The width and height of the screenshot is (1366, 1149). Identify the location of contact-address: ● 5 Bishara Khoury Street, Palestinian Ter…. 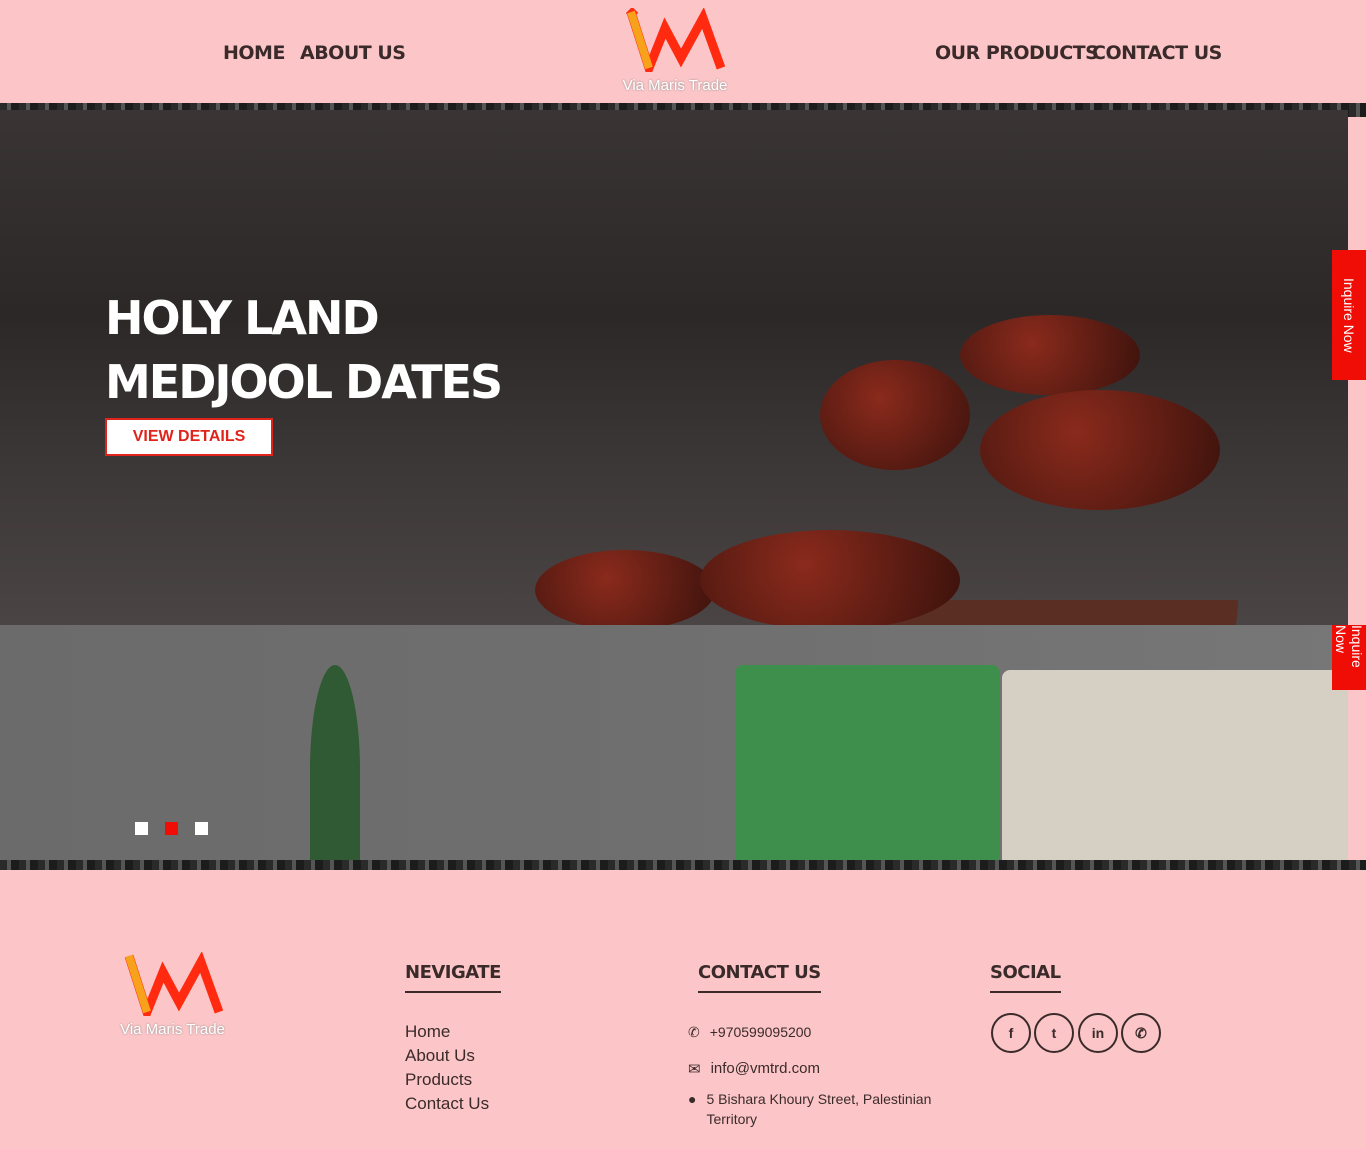
(809, 1109).